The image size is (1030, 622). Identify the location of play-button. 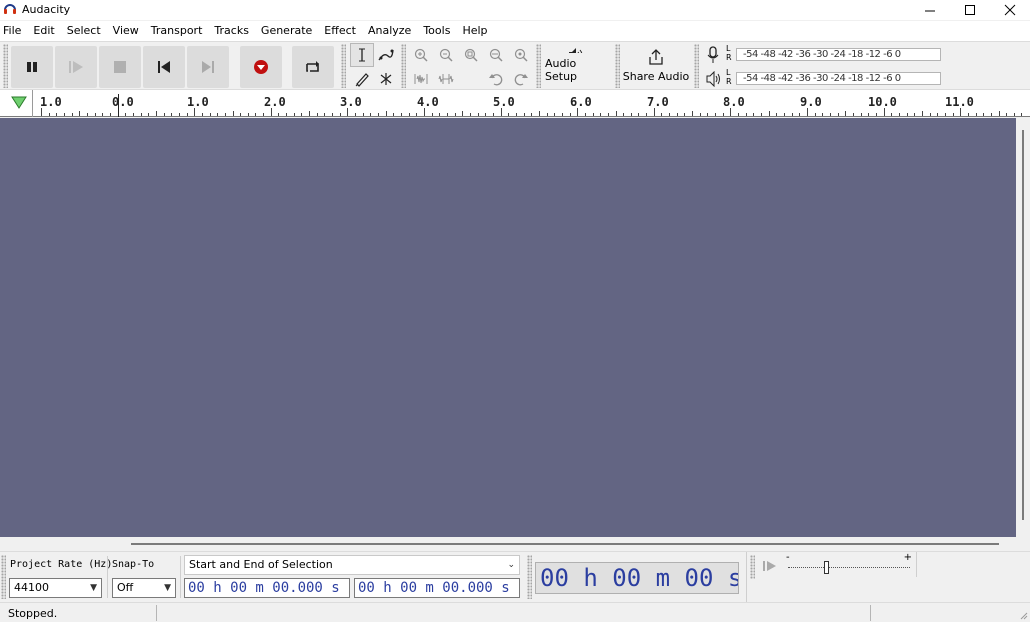
(76, 67).